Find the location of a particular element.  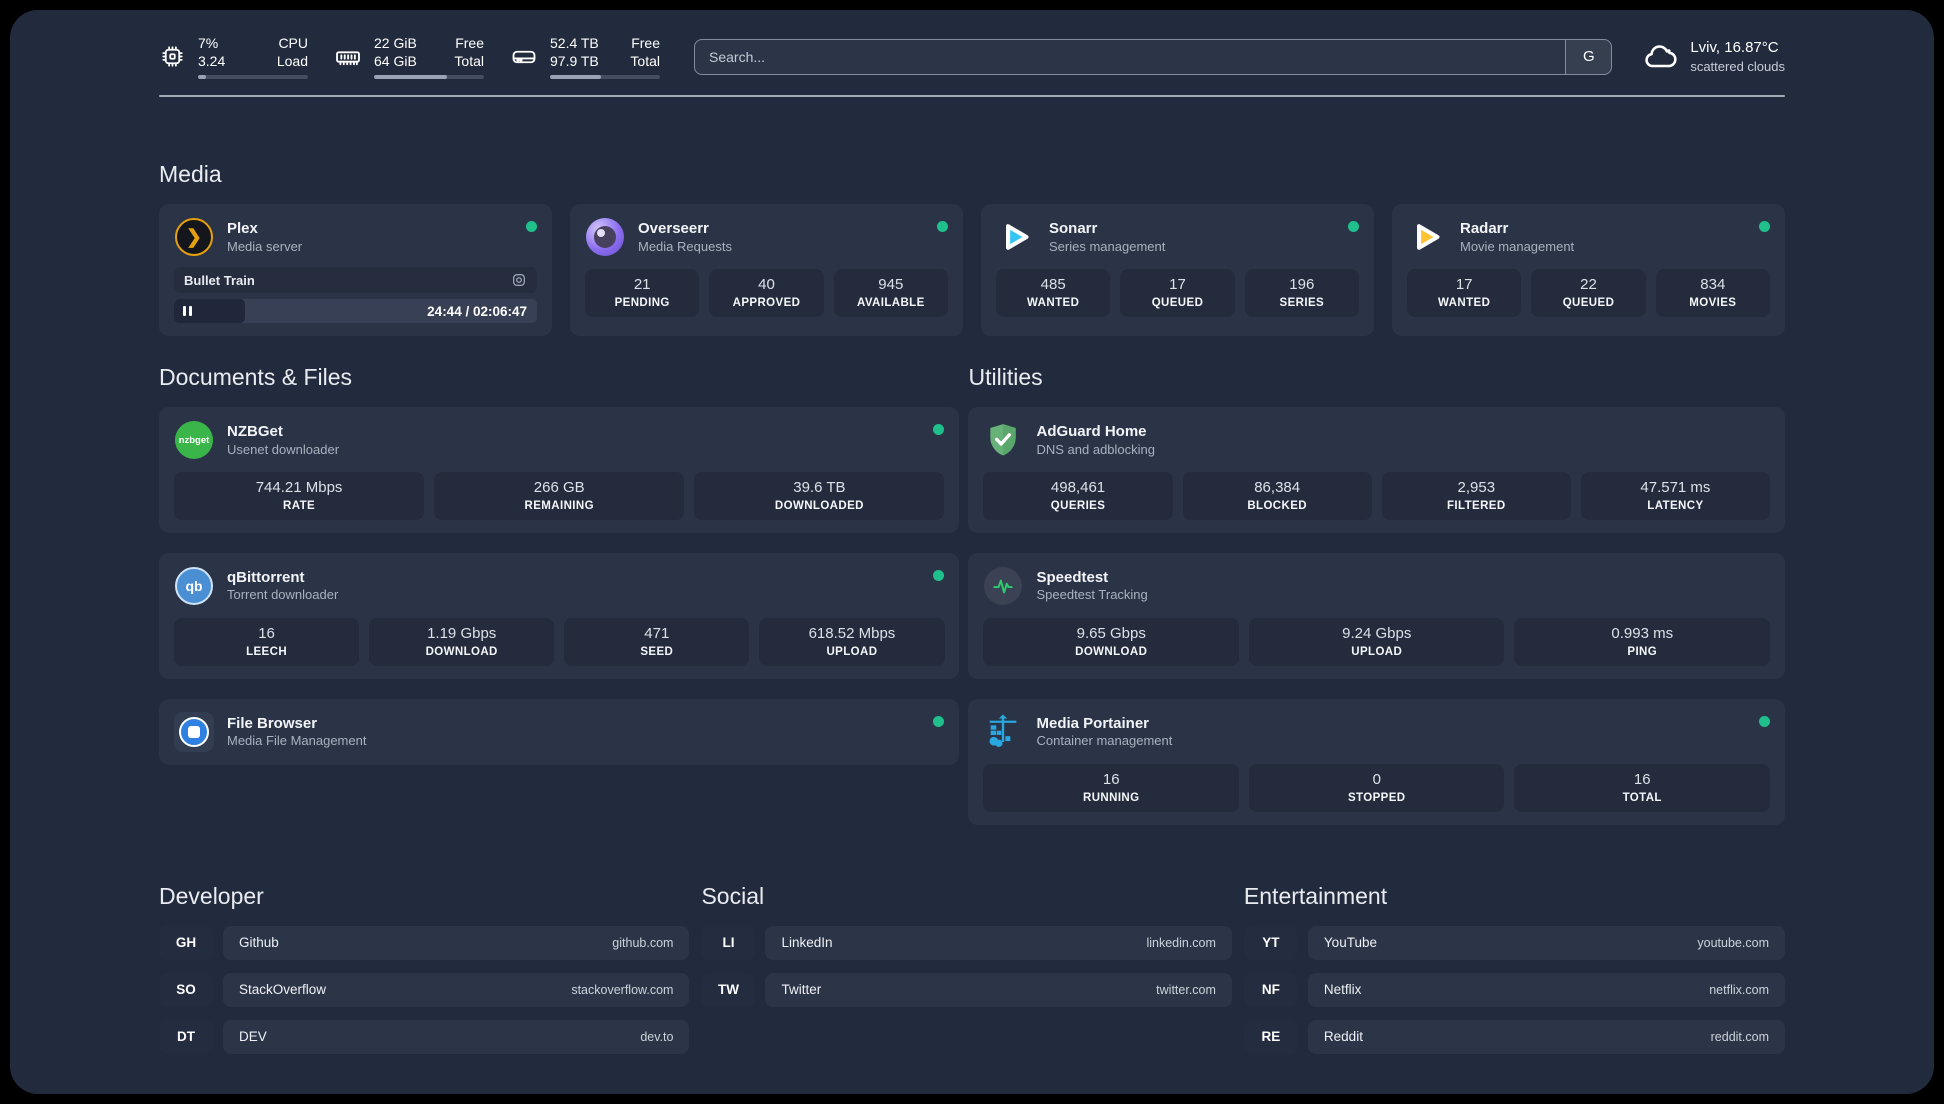

qbittorrent-icon: qb is located at coordinates (194, 586).